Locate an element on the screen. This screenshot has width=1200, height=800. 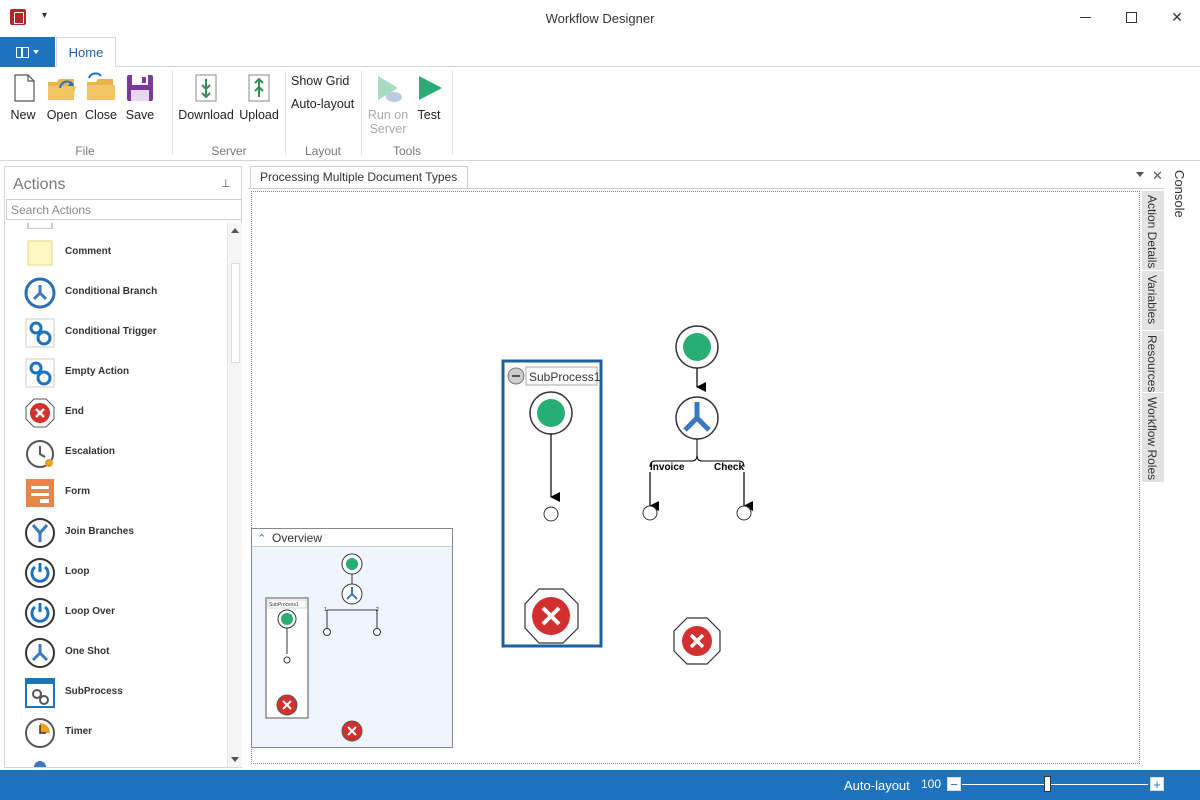
conditional-trigger-icon is located at coordinates (40, 333).